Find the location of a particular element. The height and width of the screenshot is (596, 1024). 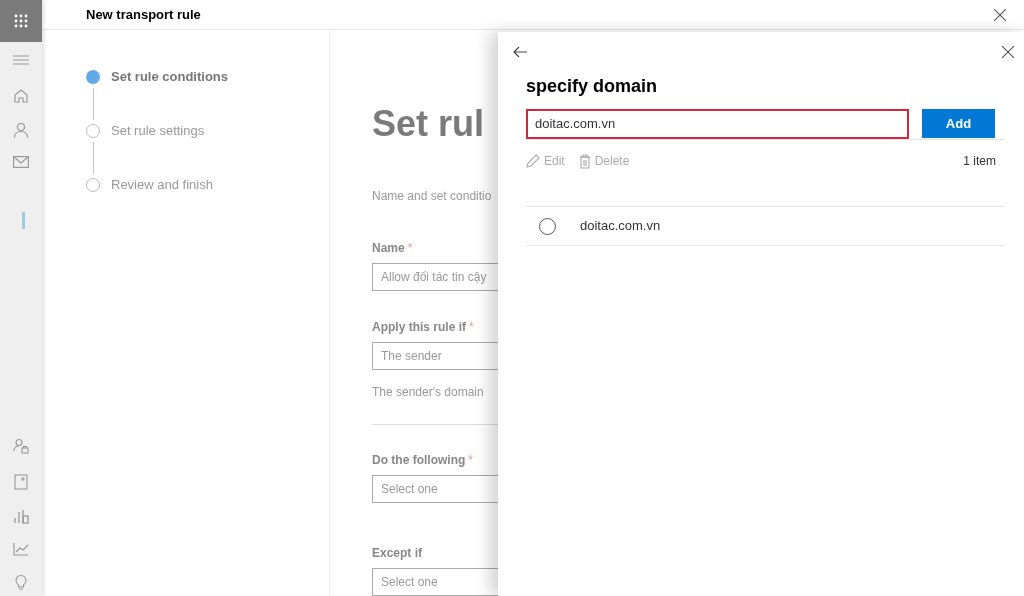

domain-item: doitac.com.vn is located at coordinates (620, 226).